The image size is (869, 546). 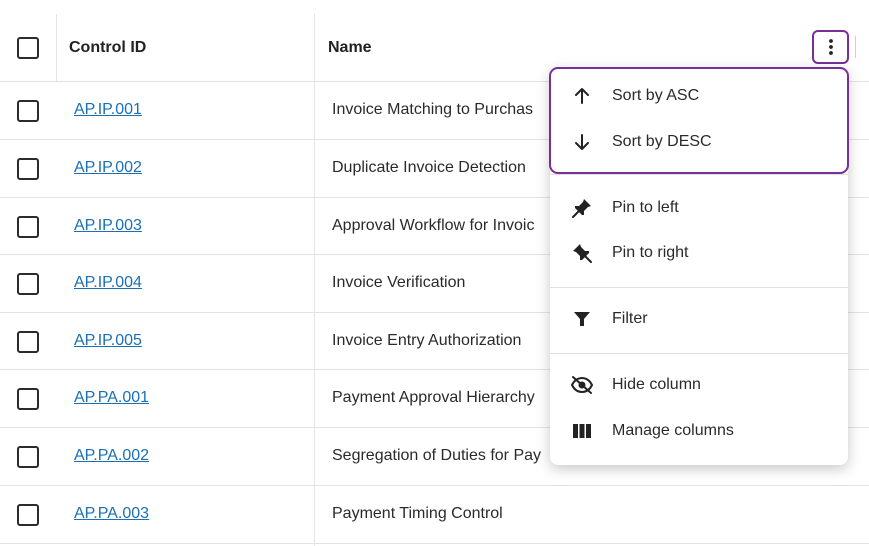 What do you see at coordinates (111, 398) in the screenshot?
I see `control-id-link: AP.PA.001` at bounding box center [111, 398].